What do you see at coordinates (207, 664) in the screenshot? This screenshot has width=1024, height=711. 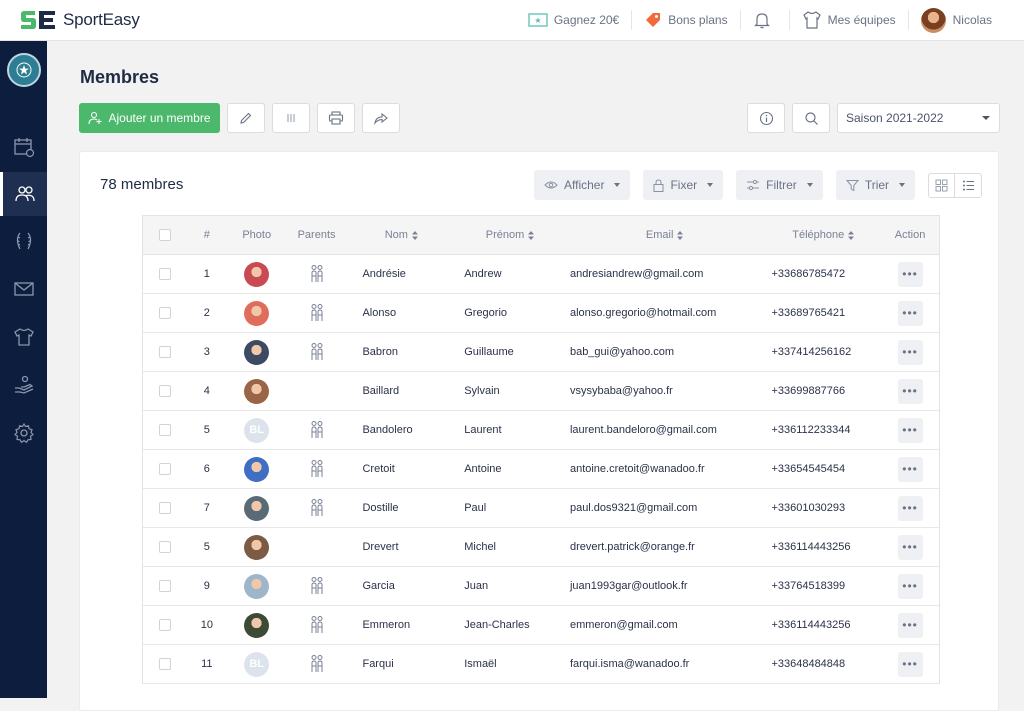 I see `row-num: 11` at bounding box center [207, 664].